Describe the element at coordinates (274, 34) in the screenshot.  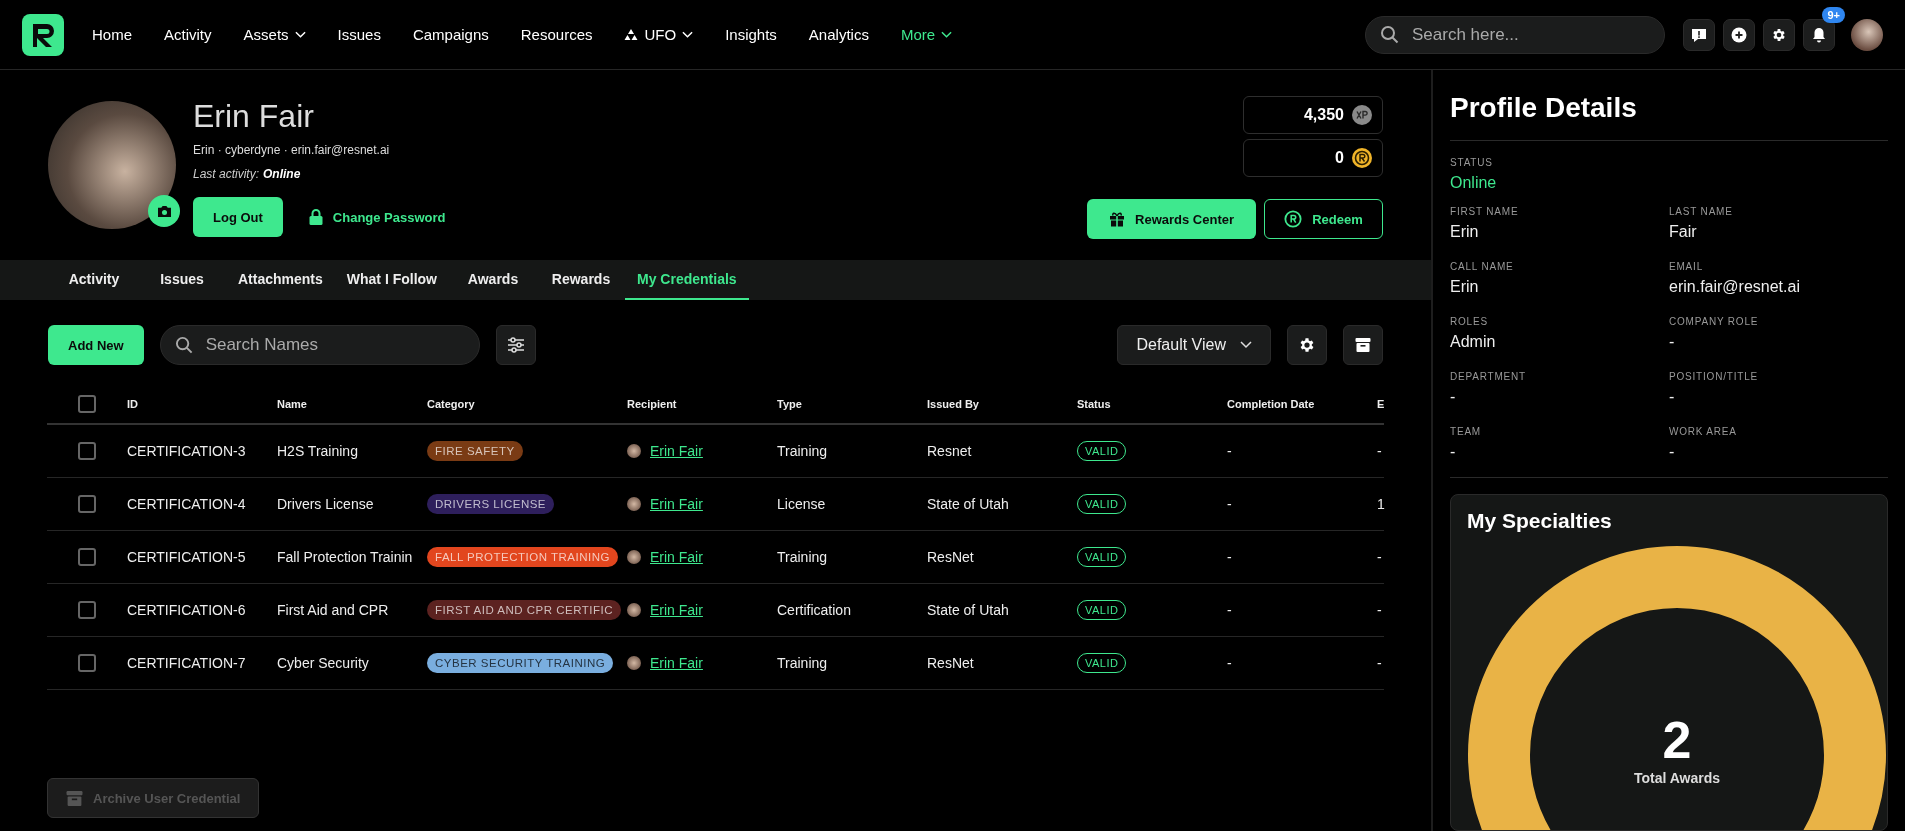
I see `nav-link: Assets` at that location.